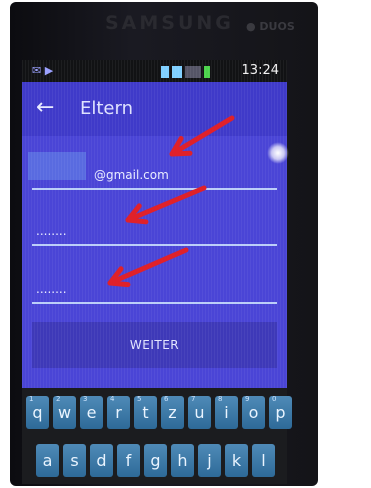 Image resolution: width=371 pixels, height=488 pixels. Describe the element at coordinates (57, 166) in the screenshot. I see `redacted-username` at that location.